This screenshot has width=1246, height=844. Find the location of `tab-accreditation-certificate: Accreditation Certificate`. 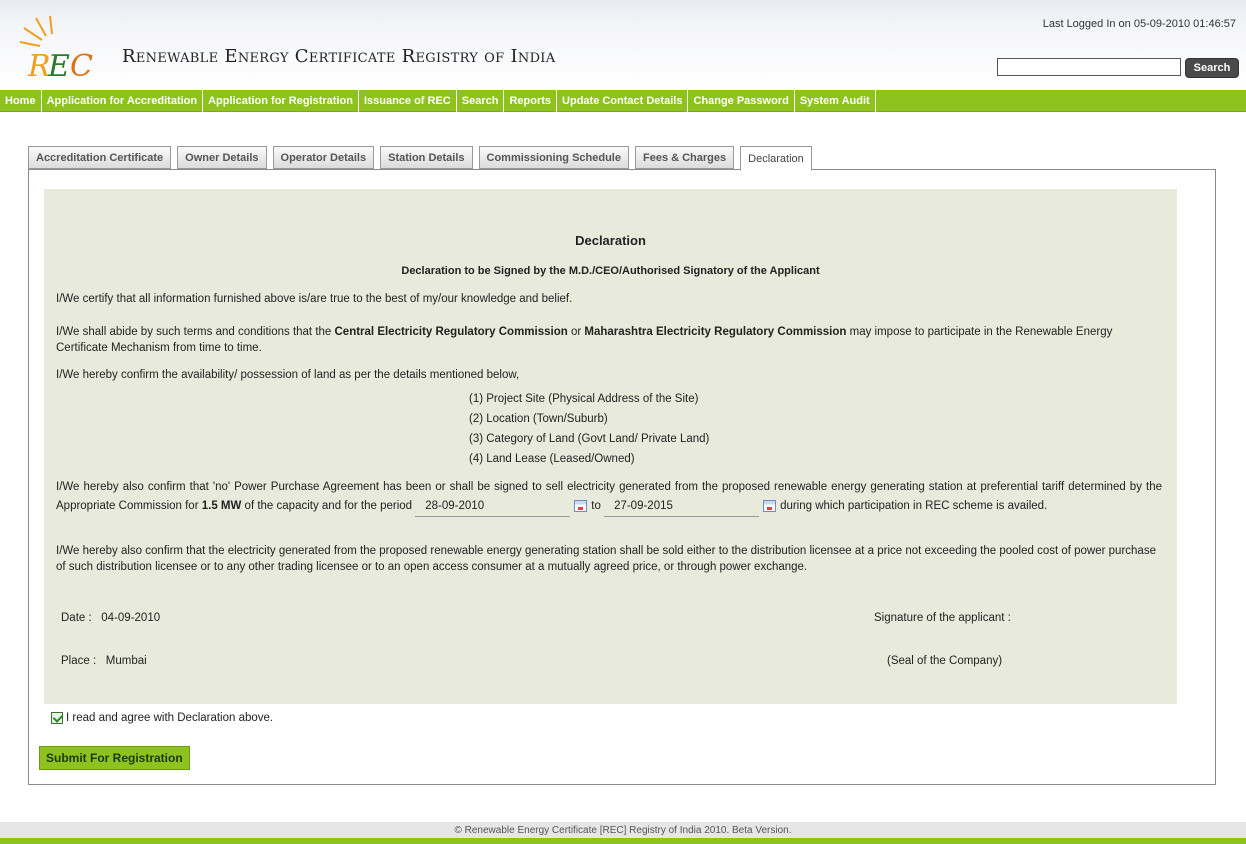

tab-accreditation-certificate: Accreditation Certificate is located at coordinates (100, 157).